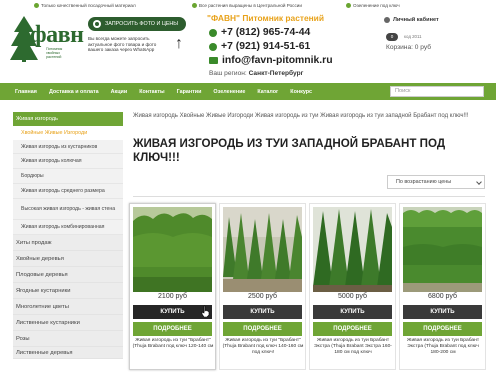 Image resolution: width=496 pixels, height=372 pixels. I want to click on arrow-up-icon: ↑, so click(179, 43).